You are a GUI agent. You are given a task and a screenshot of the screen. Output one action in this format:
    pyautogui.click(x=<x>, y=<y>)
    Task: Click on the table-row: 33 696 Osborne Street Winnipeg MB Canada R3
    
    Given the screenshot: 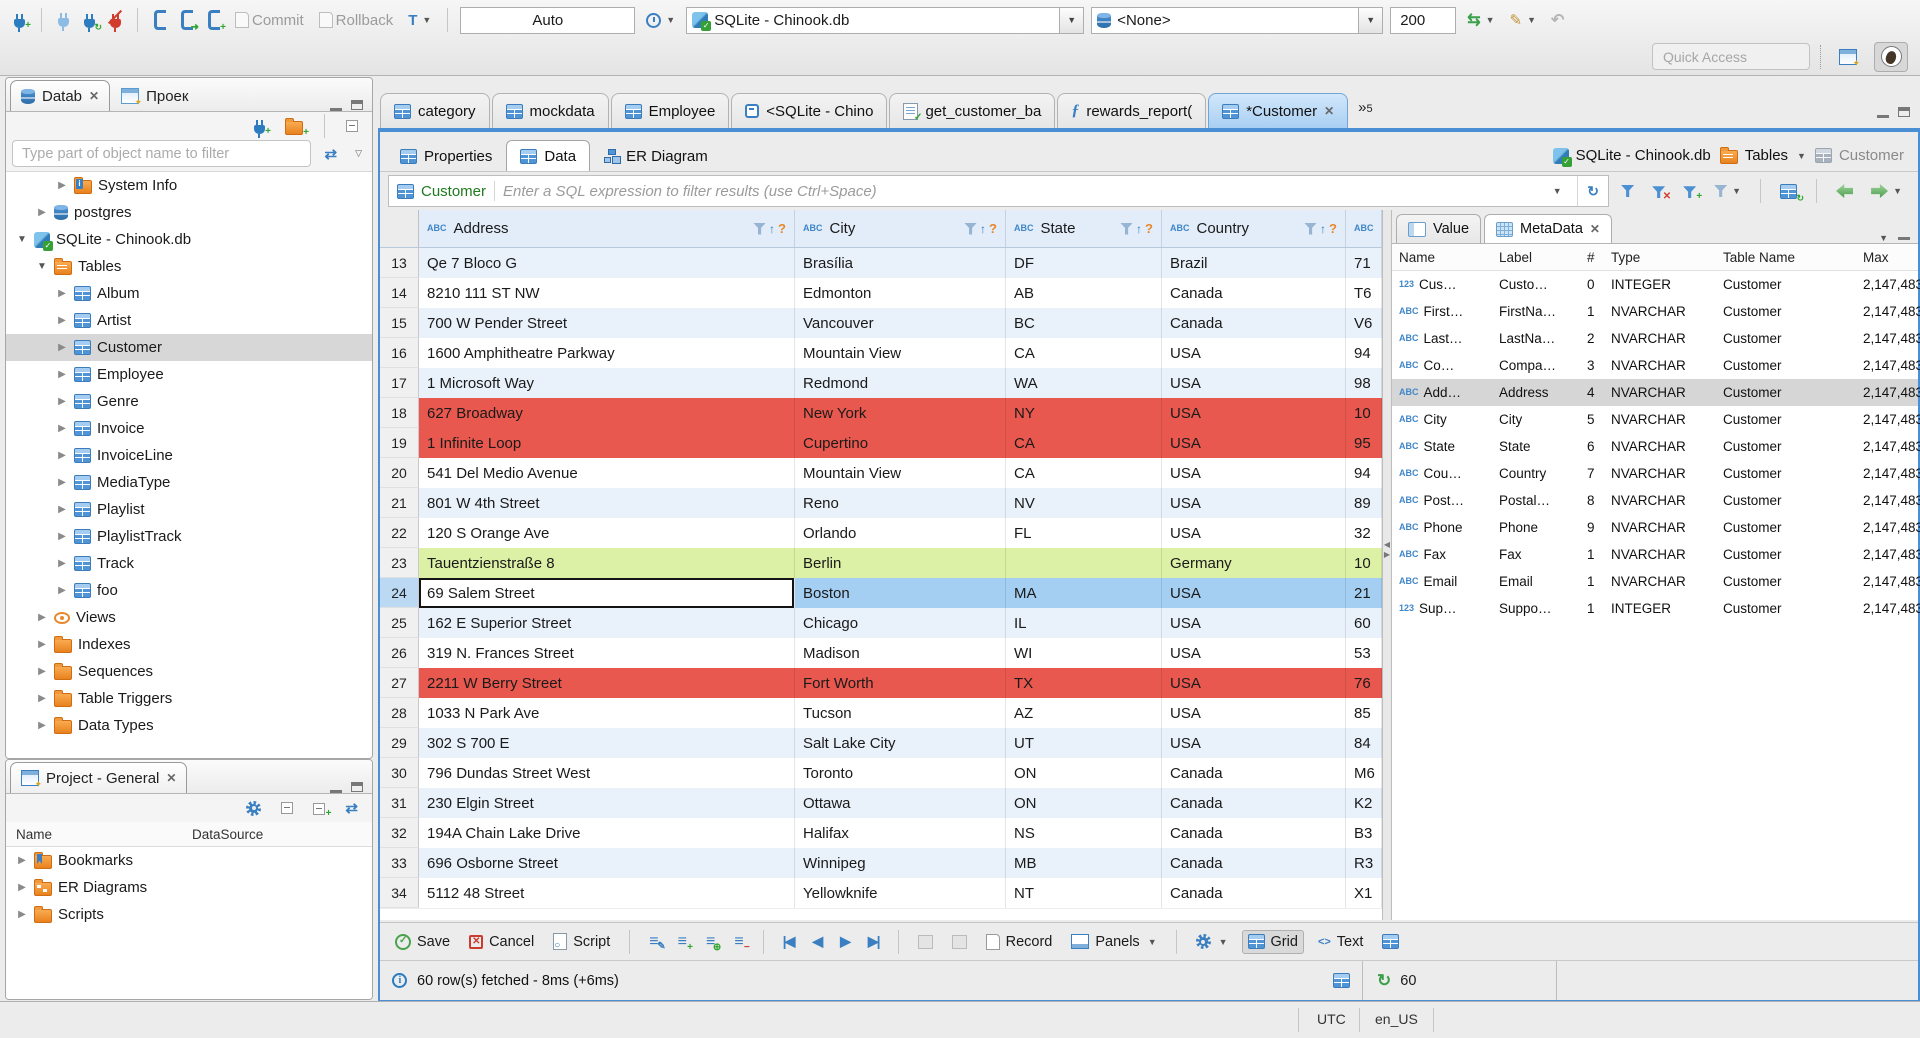 What is the action you would take?
    pyautogui.click(x=881, y=863)
    